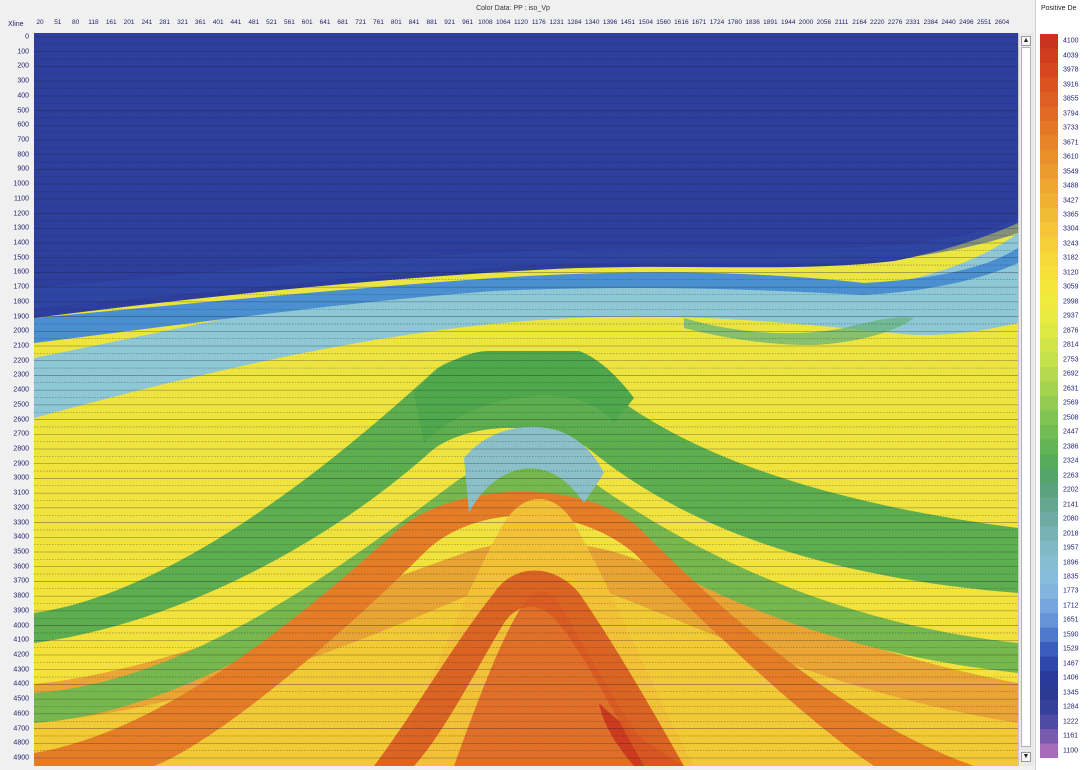 The width and height of the screenshot is (1090, 770). Describe the element at coordinates (23, 52) in the screenshot. I see `y-tick-label: 100` at that location.